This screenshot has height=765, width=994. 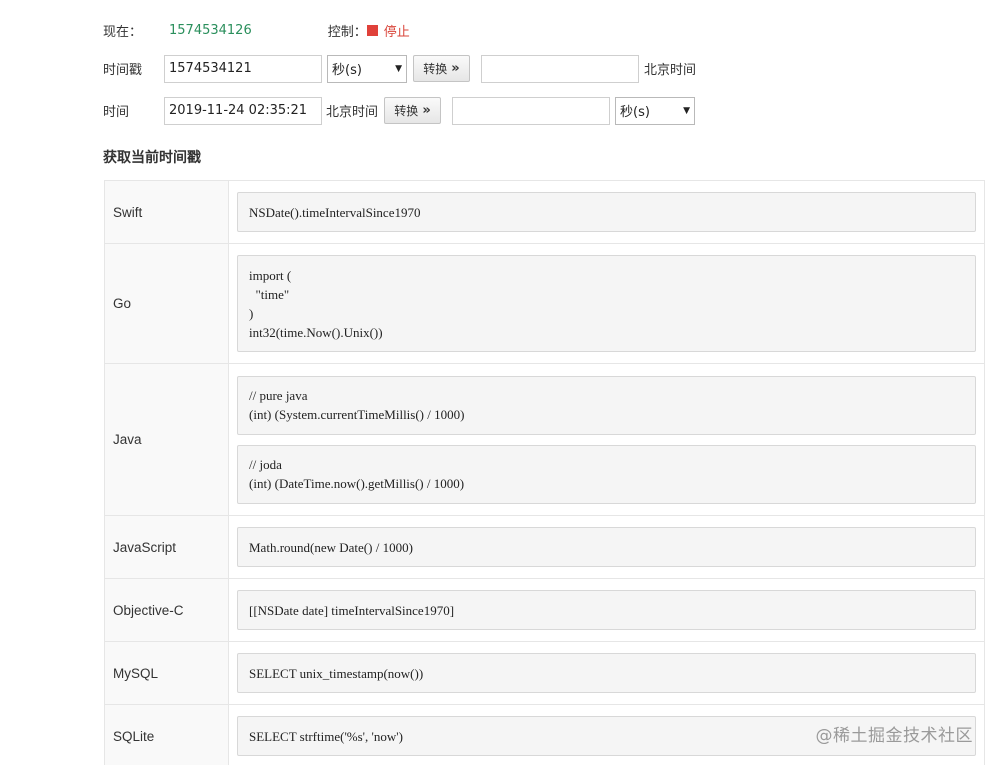 I want to click on time-unit-select: 秒(s) ▼, so click(x=655, y=110).